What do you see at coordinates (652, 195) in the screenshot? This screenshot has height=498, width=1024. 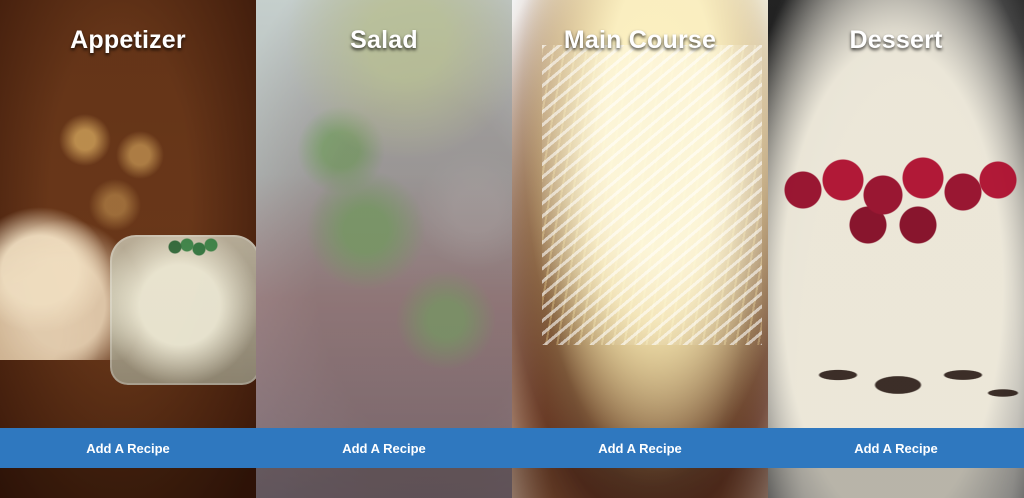 I see `slaw-topping` at bounding box center [652, 195].